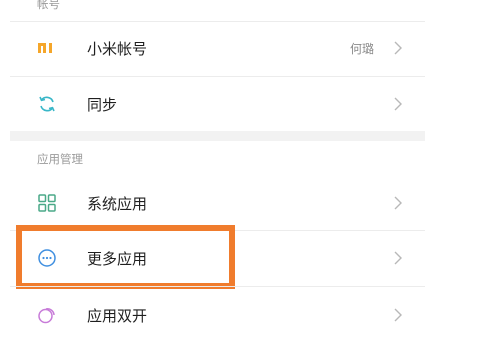  What do you see at coordinates (102, 104) in the screenshot?
I see `settings-item-label: 同步` at bounding box center [102, 104].